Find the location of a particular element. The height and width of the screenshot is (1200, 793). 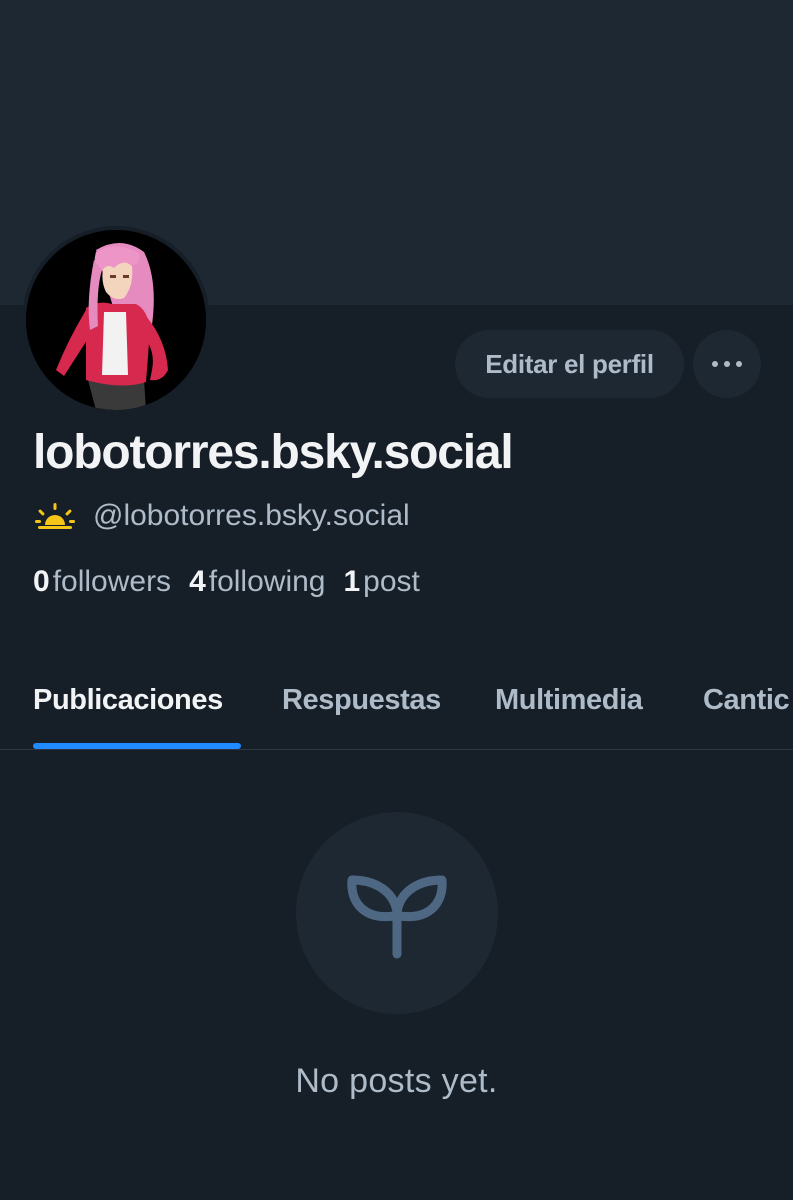

tab-multimedia: Multimedia is located at coordinates (569, 700).